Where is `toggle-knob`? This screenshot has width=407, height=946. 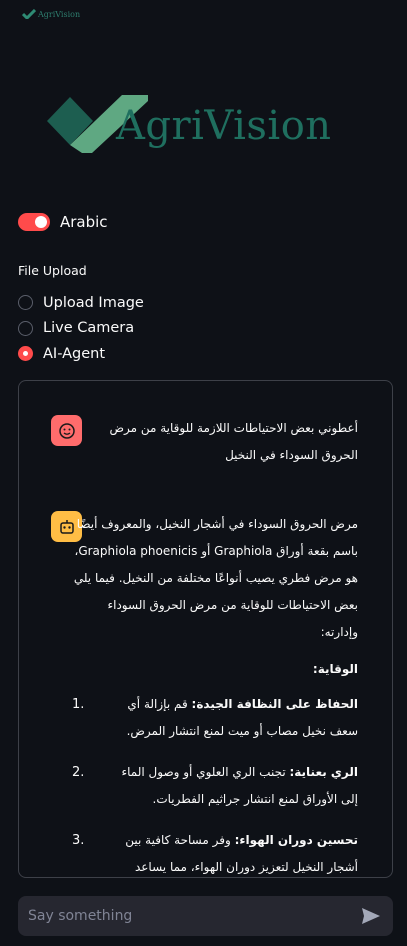
toggle-knob is located at coordinates (41, 222).